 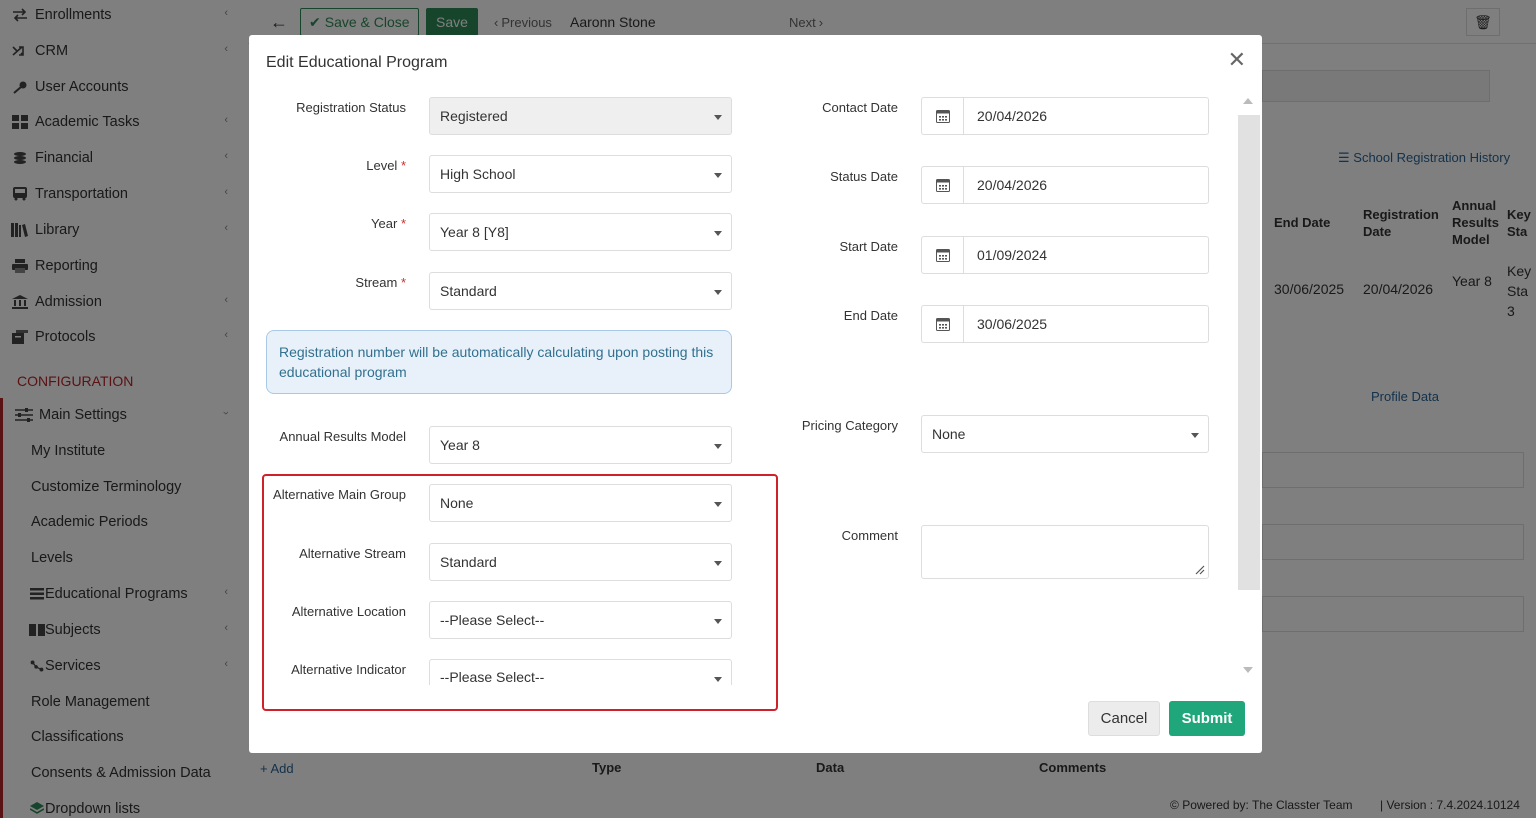 What do you see at coordinates (382, 165) in the screenshot?
I see `label-level-text: Level` at bounding box center [382, 165].